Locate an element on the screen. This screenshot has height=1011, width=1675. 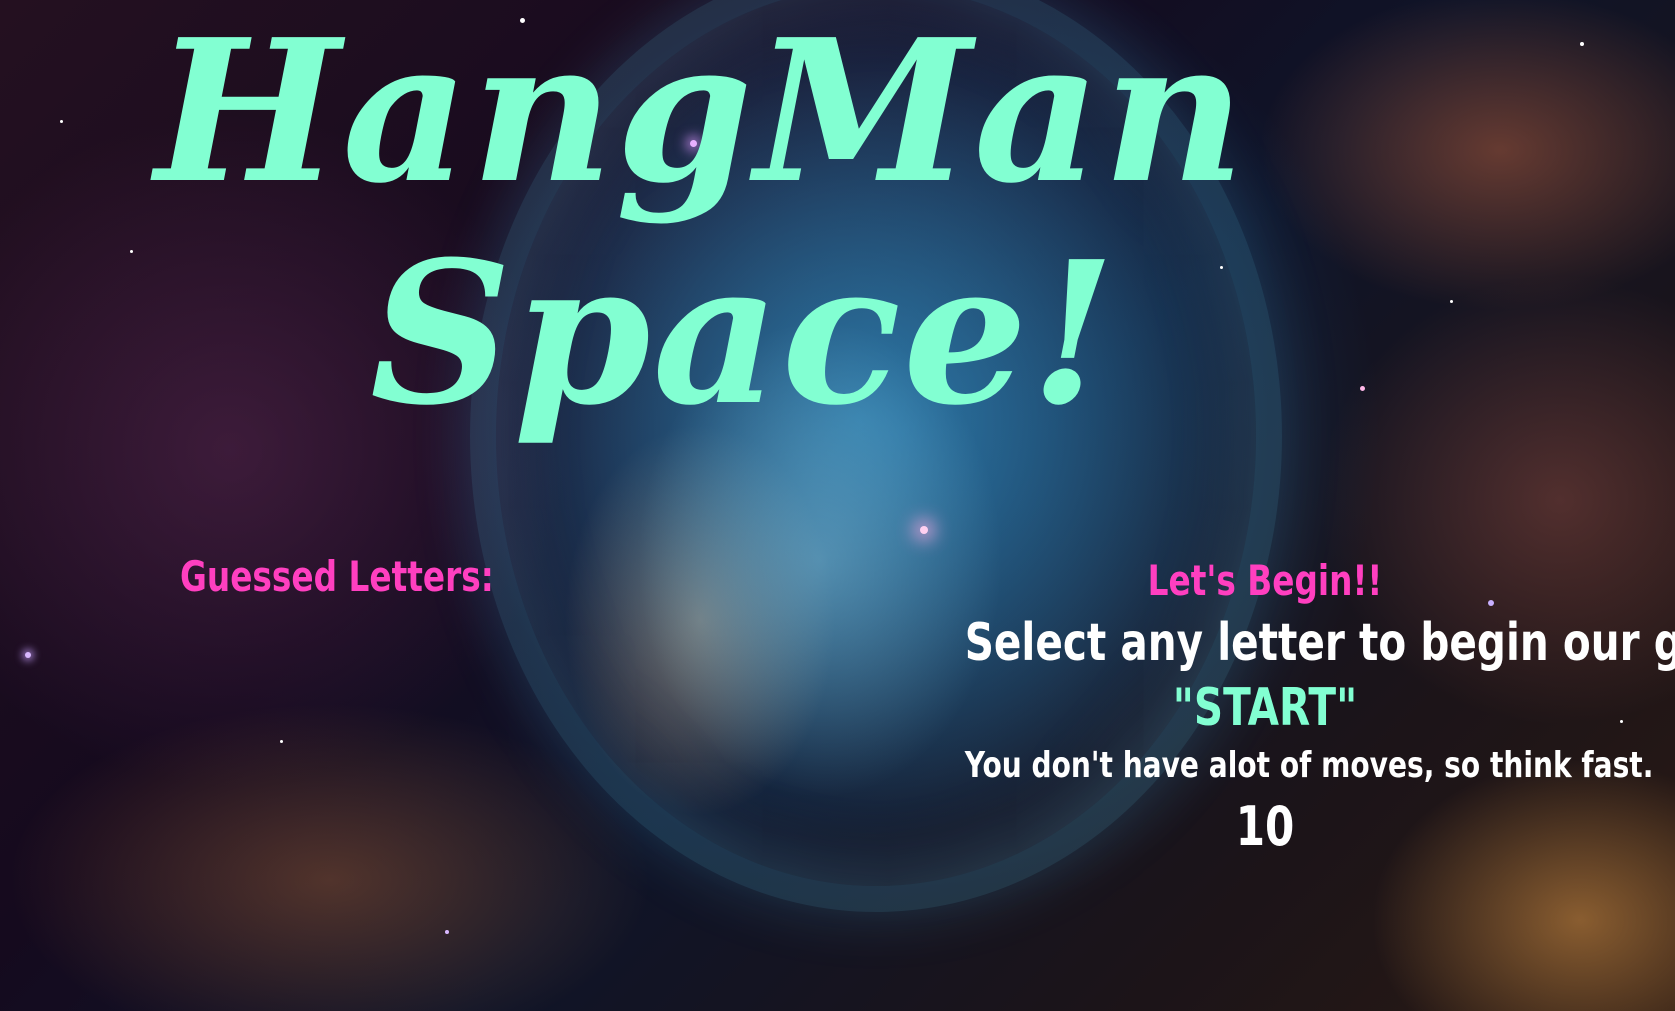
game-status-message: Let's Begin!! is located at coordinates (1265, 580).